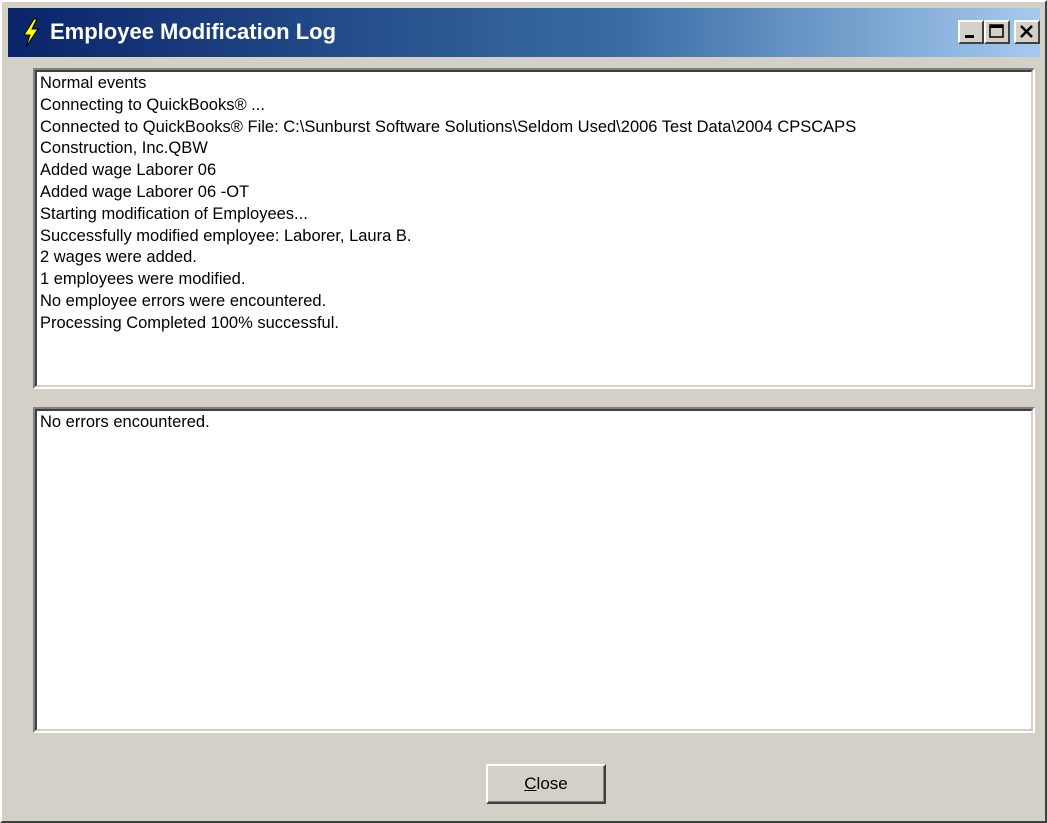 This screenshot has width=1047, height=823. I want to click on log-line: Processing Completed 100% successful., so click(189, 322).